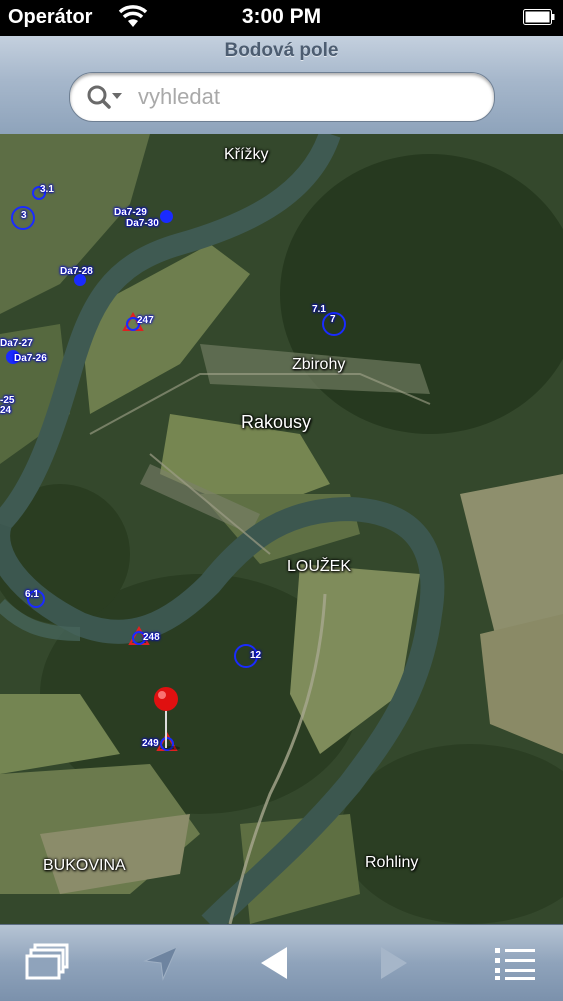 The height and width of the screenshot is (1001, 563). I want to click on list-button, so click(515, 963).